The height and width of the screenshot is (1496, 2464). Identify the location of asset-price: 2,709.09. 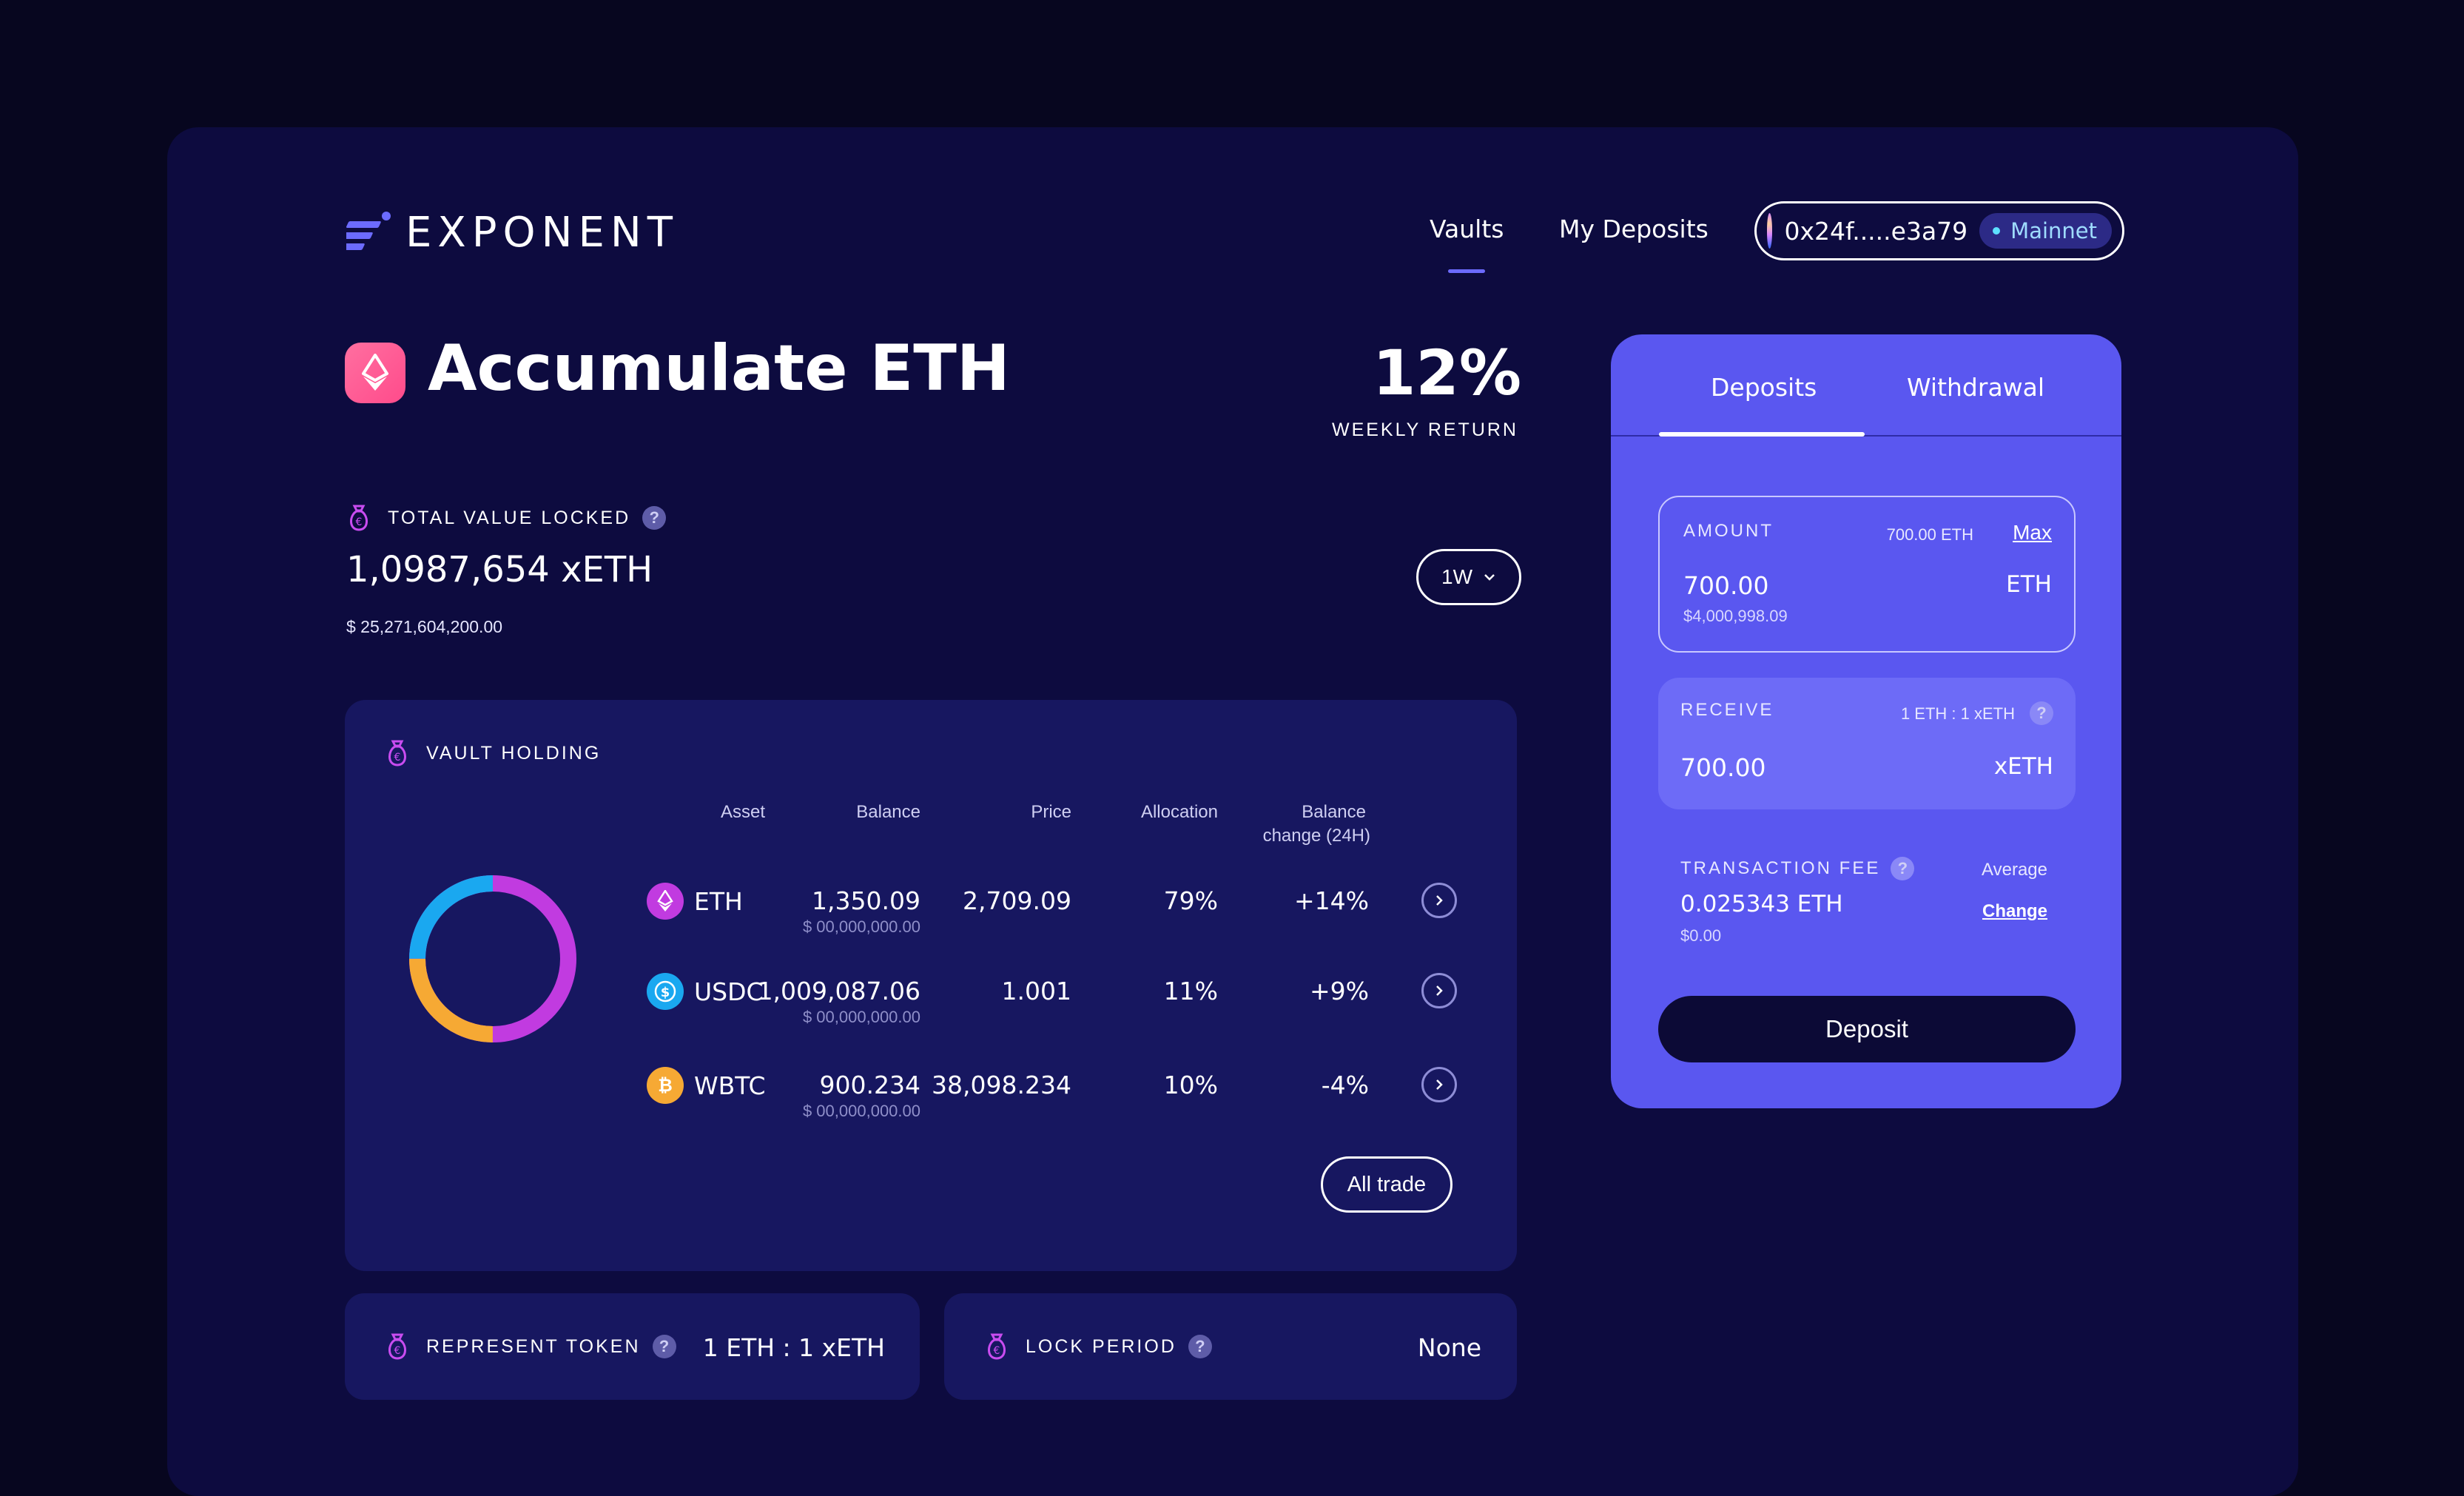
(1017, 900).